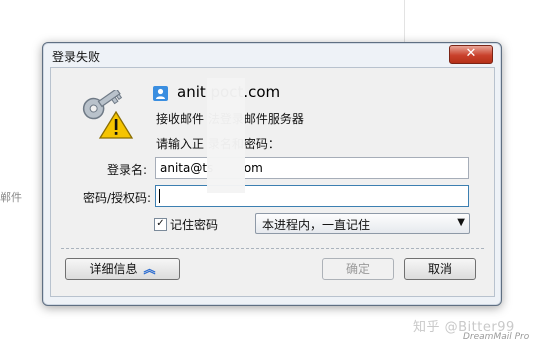 The image size is (533, 350). I want to click on privacy-mask, so click(226, 135).